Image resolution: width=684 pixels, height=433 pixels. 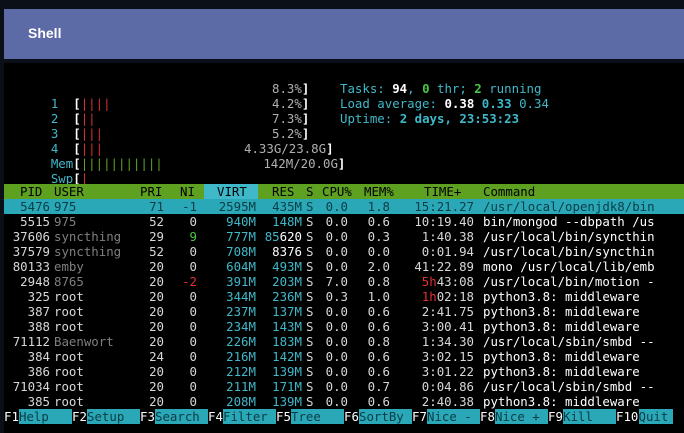 I want to click on fkey-f4: F4, so click(x=215, y=416).